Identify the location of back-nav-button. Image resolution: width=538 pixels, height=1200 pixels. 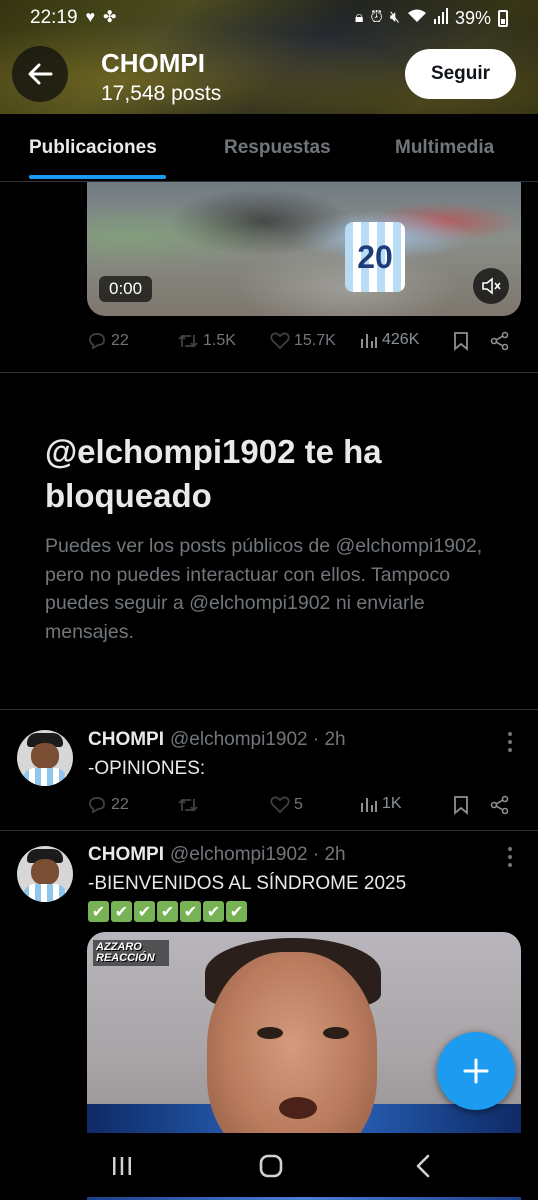
(423, 1166).